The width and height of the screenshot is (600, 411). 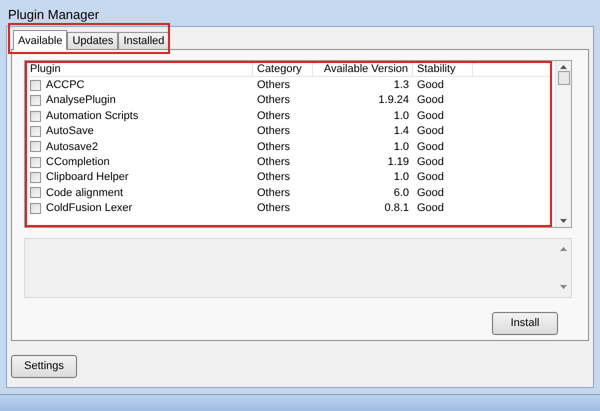 What do you see at coordinates (394, 100) in the screenshot?
I see `table-cell-text: 1.9.24` at bounding box center [394, 100].